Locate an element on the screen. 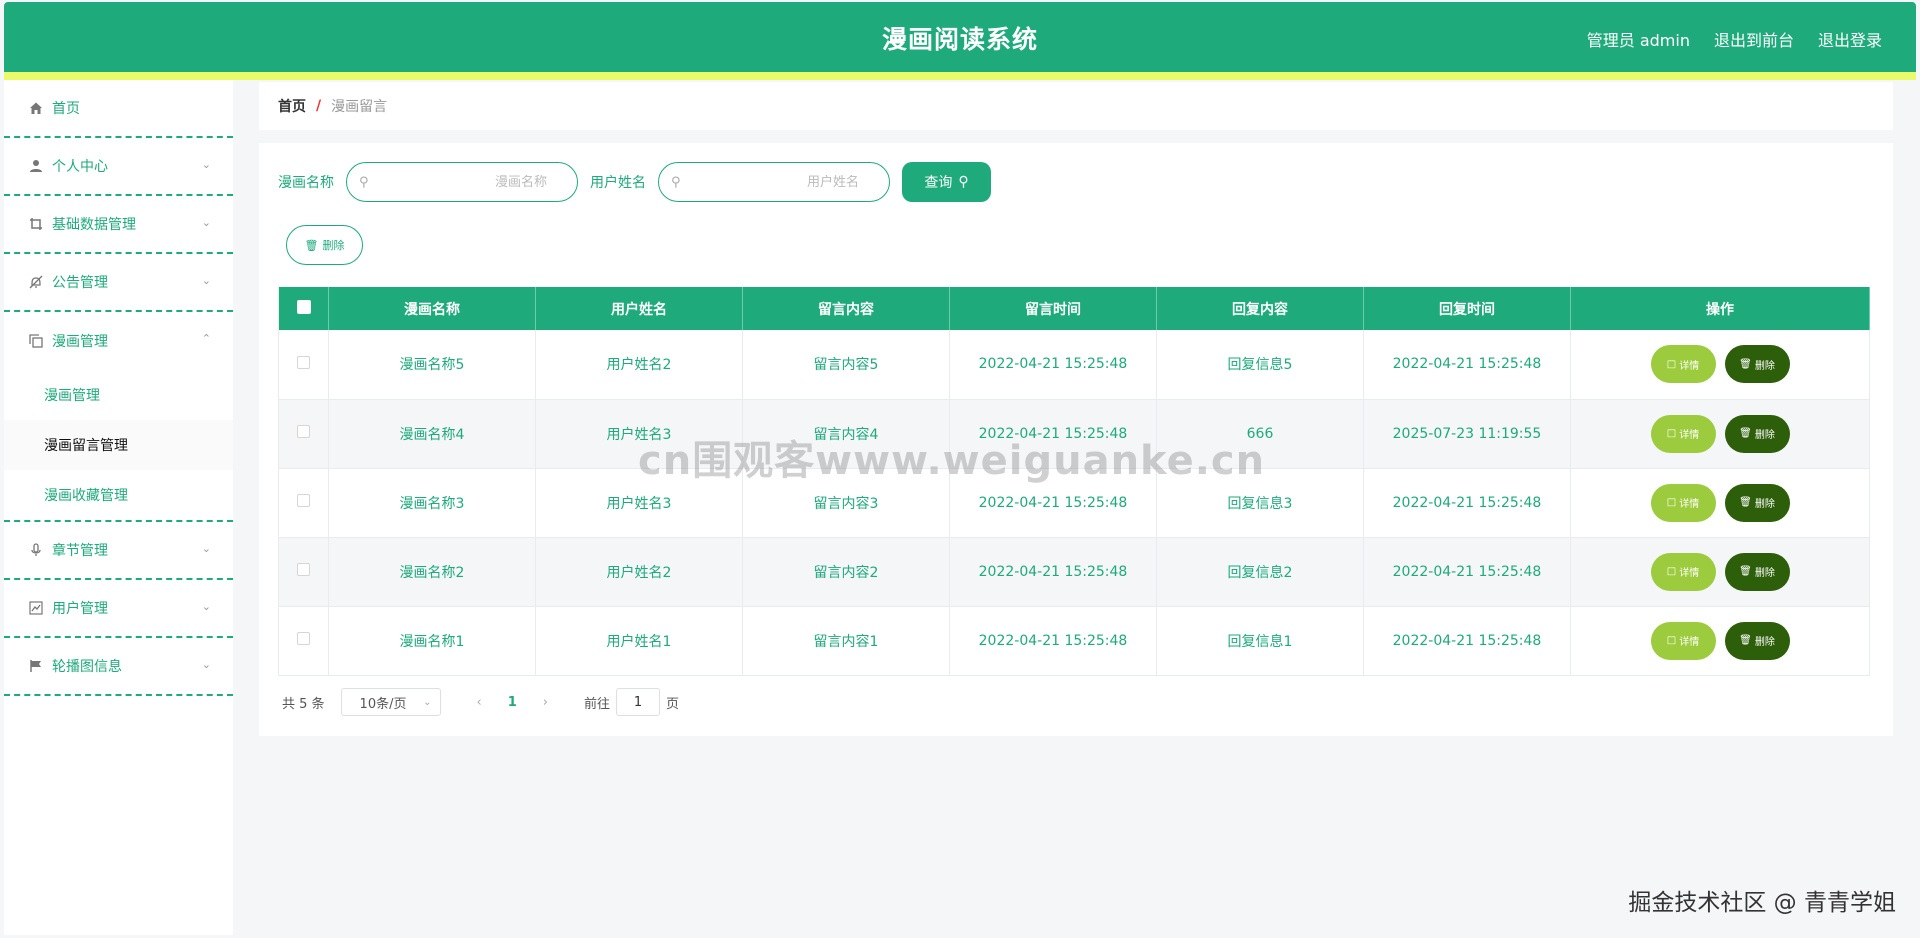 The image size is (1920, 938). exit-to-front-link: 退出到前台 is located at coordinates (1754, 39).